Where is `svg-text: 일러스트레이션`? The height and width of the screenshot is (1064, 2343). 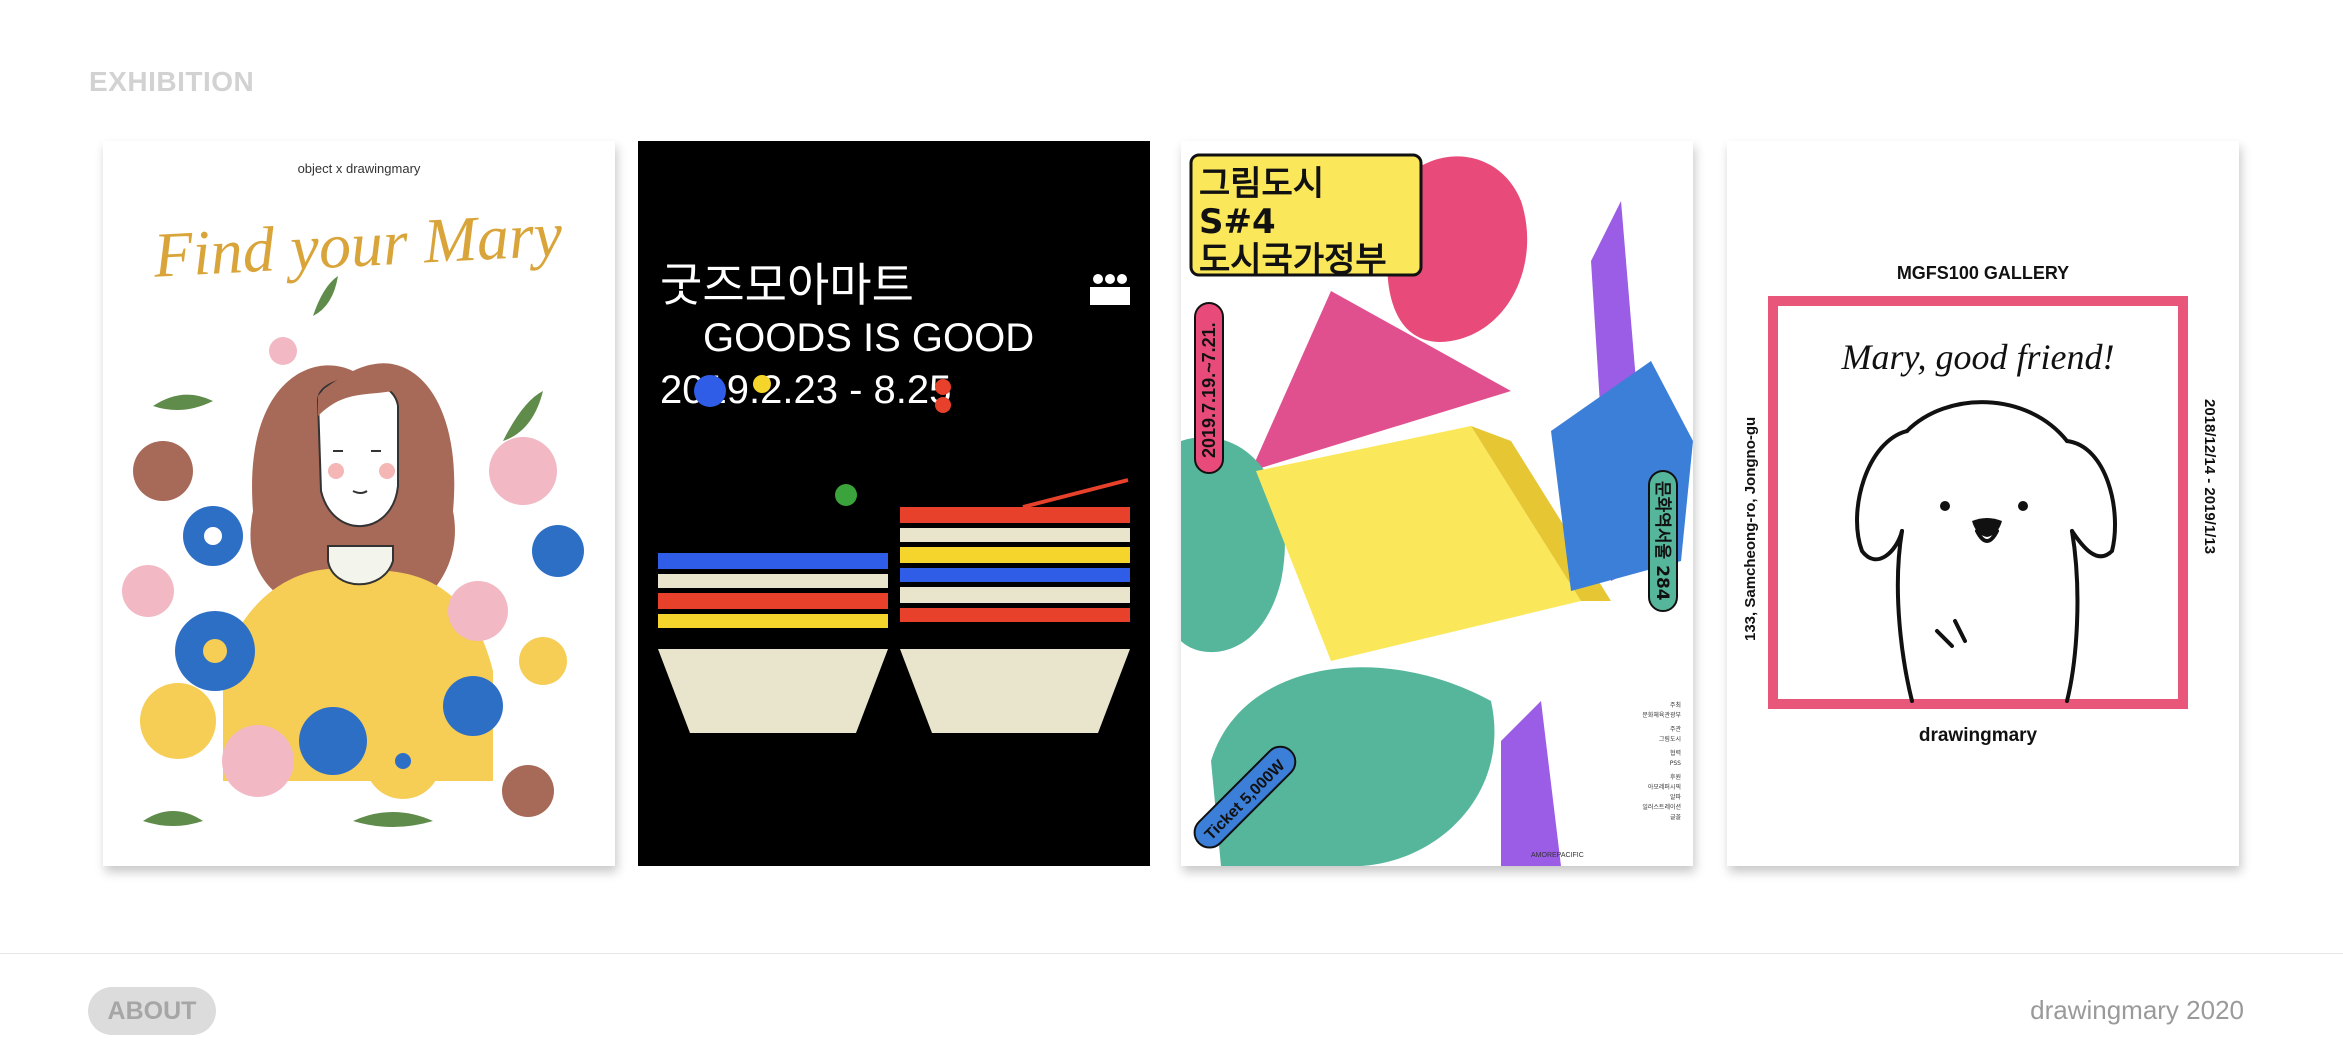
svg-text: 일러스트레이션 is located at coordinates (1661, 807).